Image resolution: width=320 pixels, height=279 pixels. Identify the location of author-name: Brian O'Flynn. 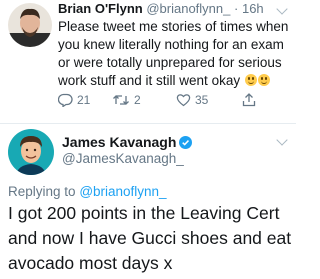
(100, 8).